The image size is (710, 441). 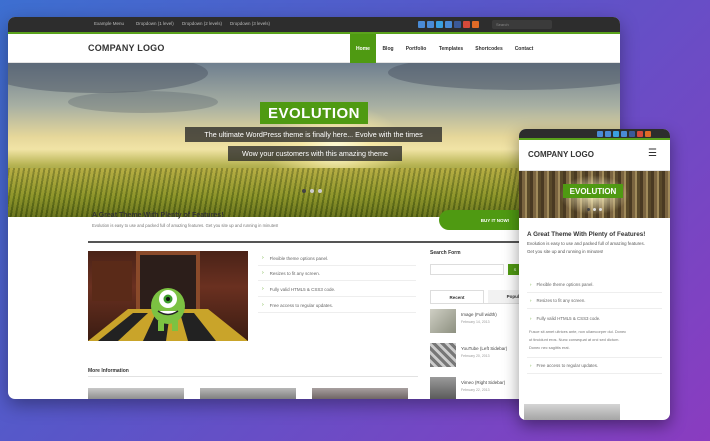 I want to click on topbar-link: Dropdown (2 levels), so click(x=202, y=23).